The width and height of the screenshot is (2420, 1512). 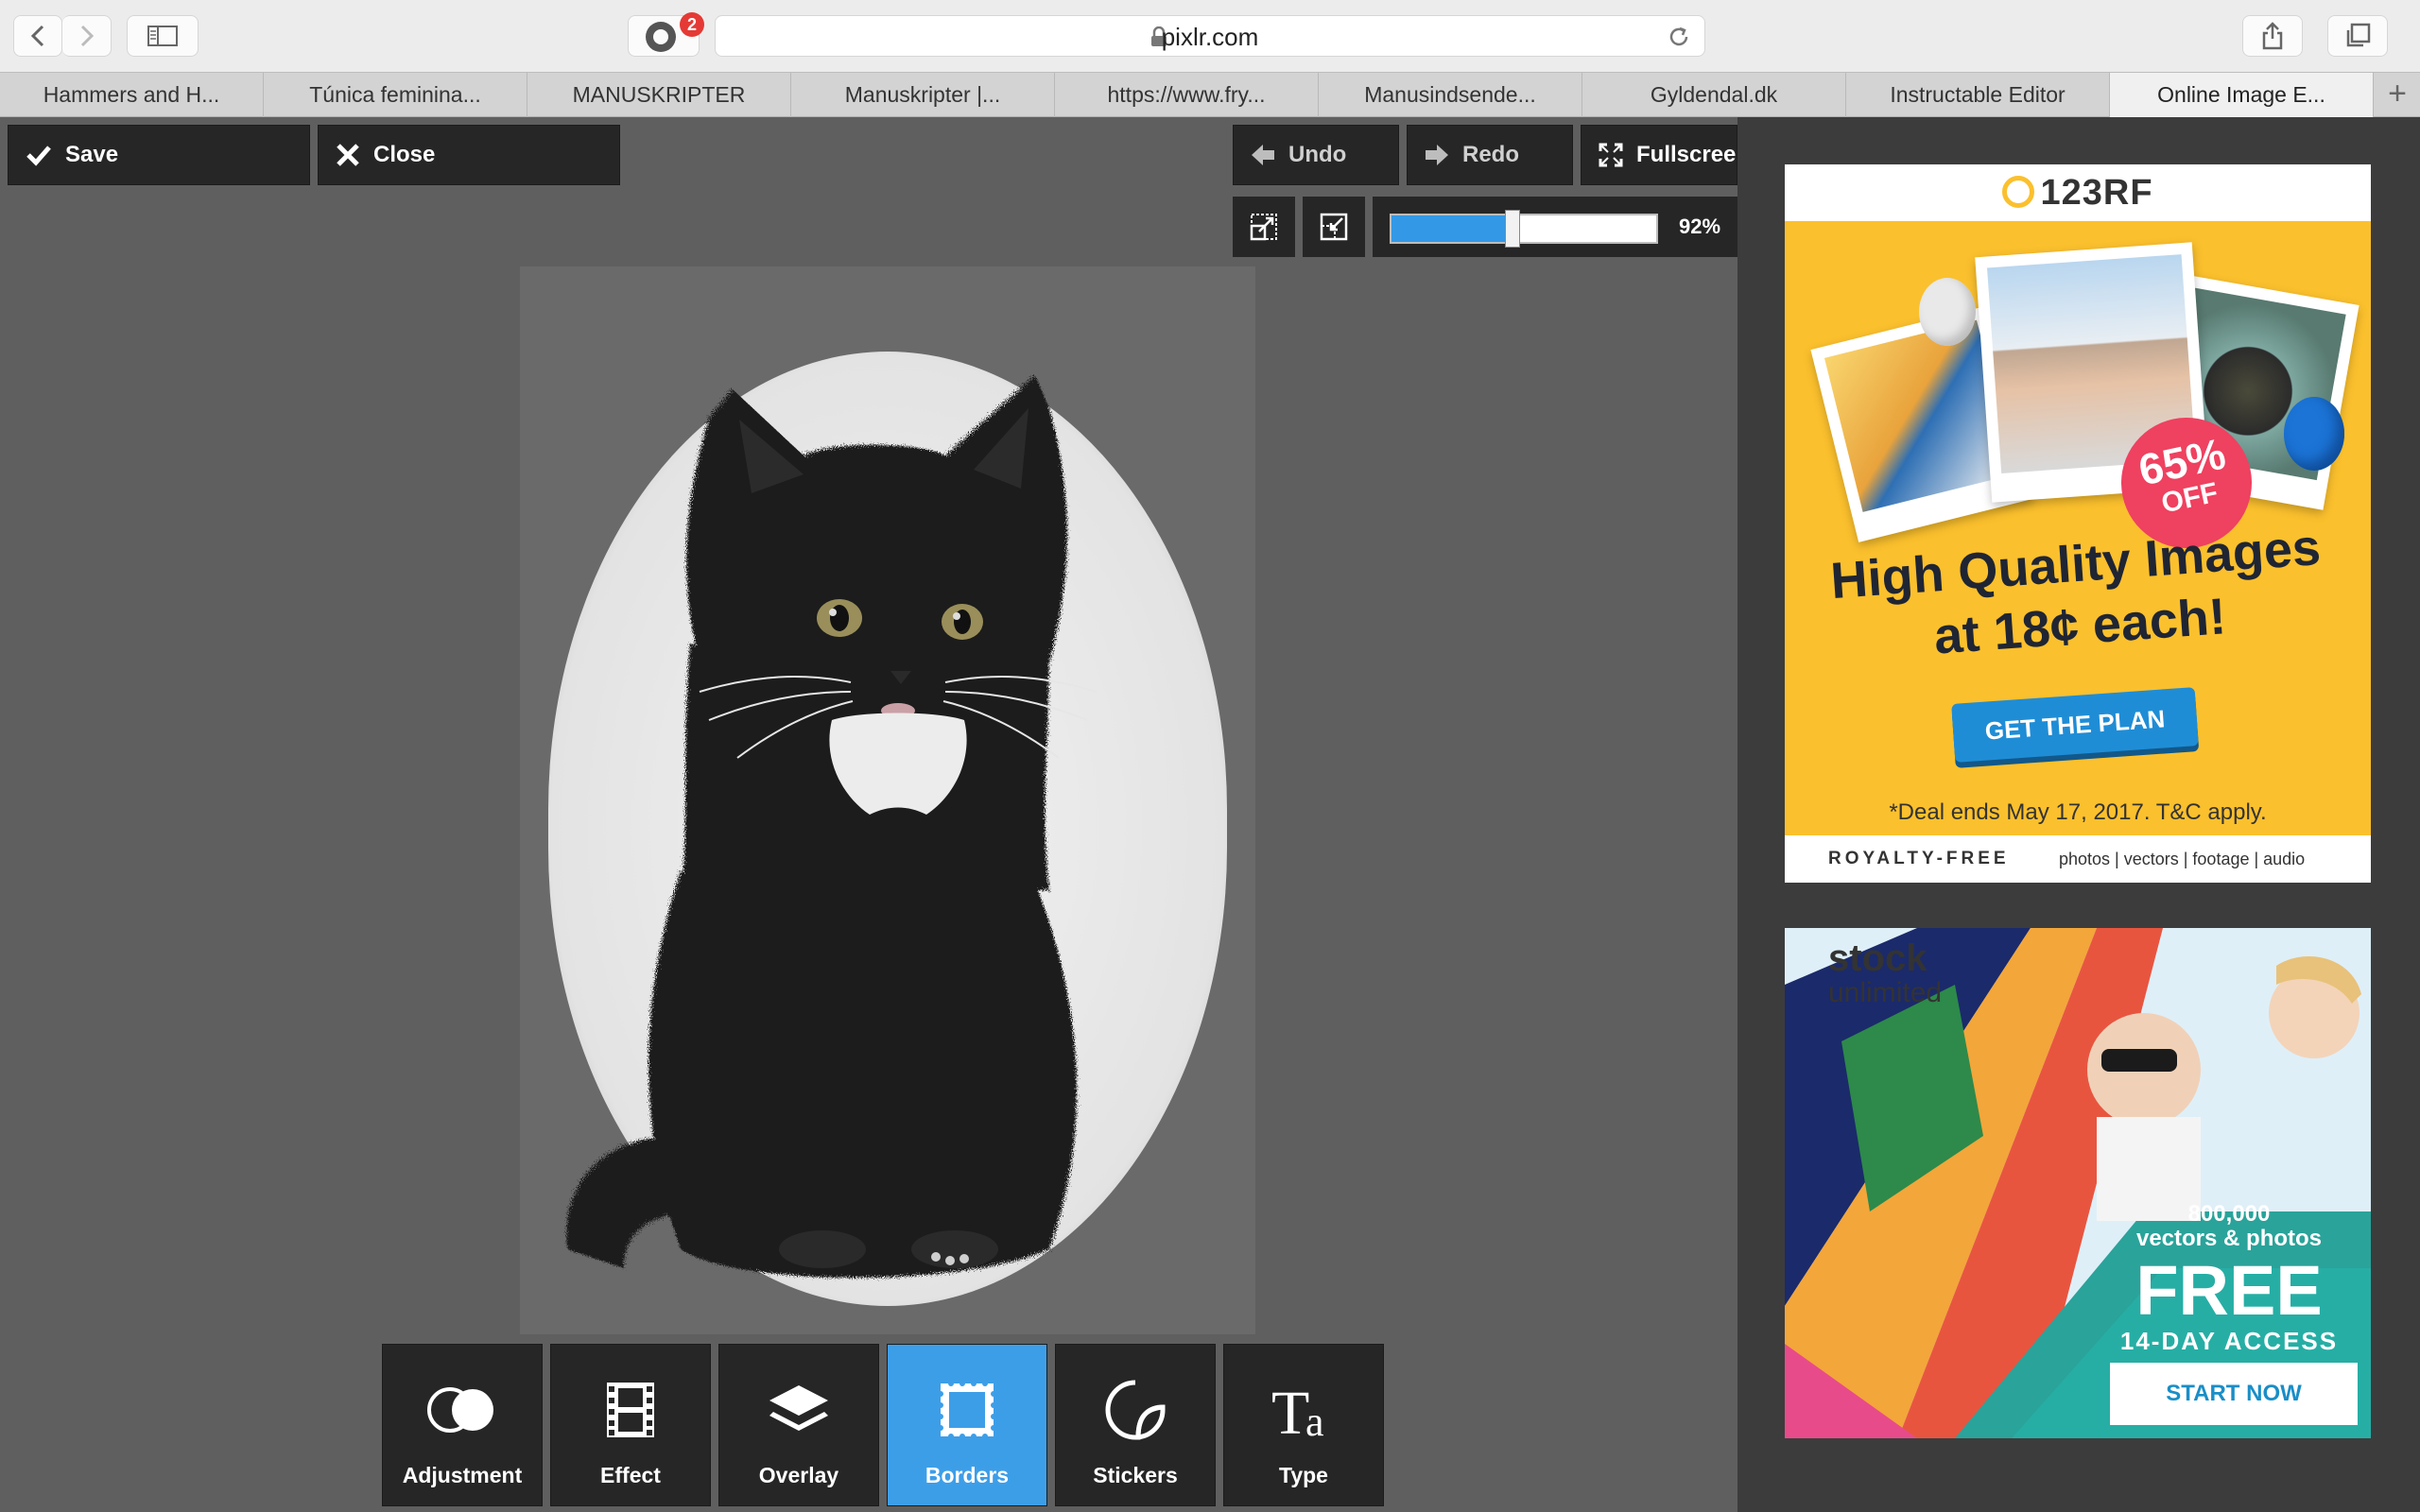 I want to click on extension-button: 2, so click(x=666, y=34).